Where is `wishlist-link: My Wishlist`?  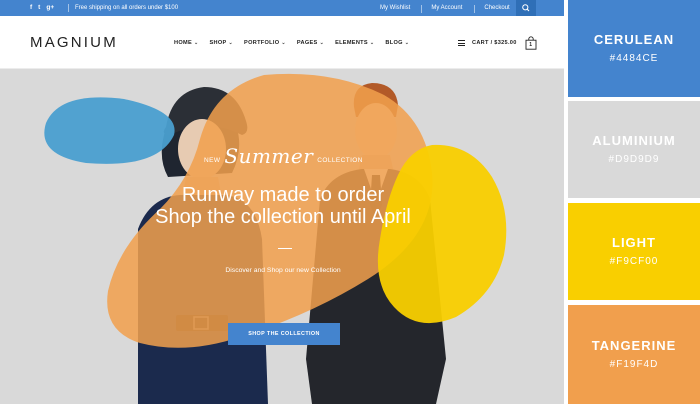
wishlist-link: My Wishlist is located at coordinates (395, 9).